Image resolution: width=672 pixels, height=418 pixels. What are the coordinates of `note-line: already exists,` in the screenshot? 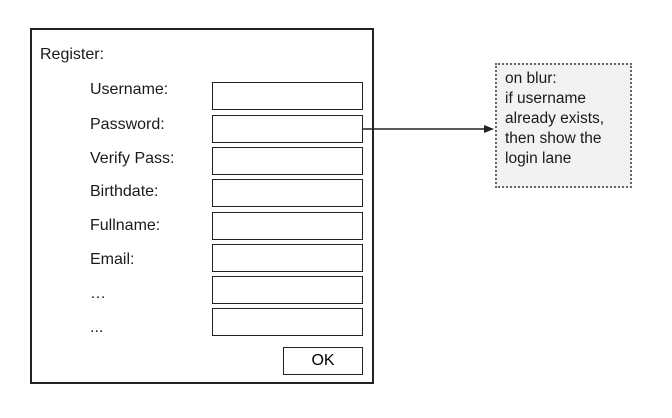 It's located at (555, 118).